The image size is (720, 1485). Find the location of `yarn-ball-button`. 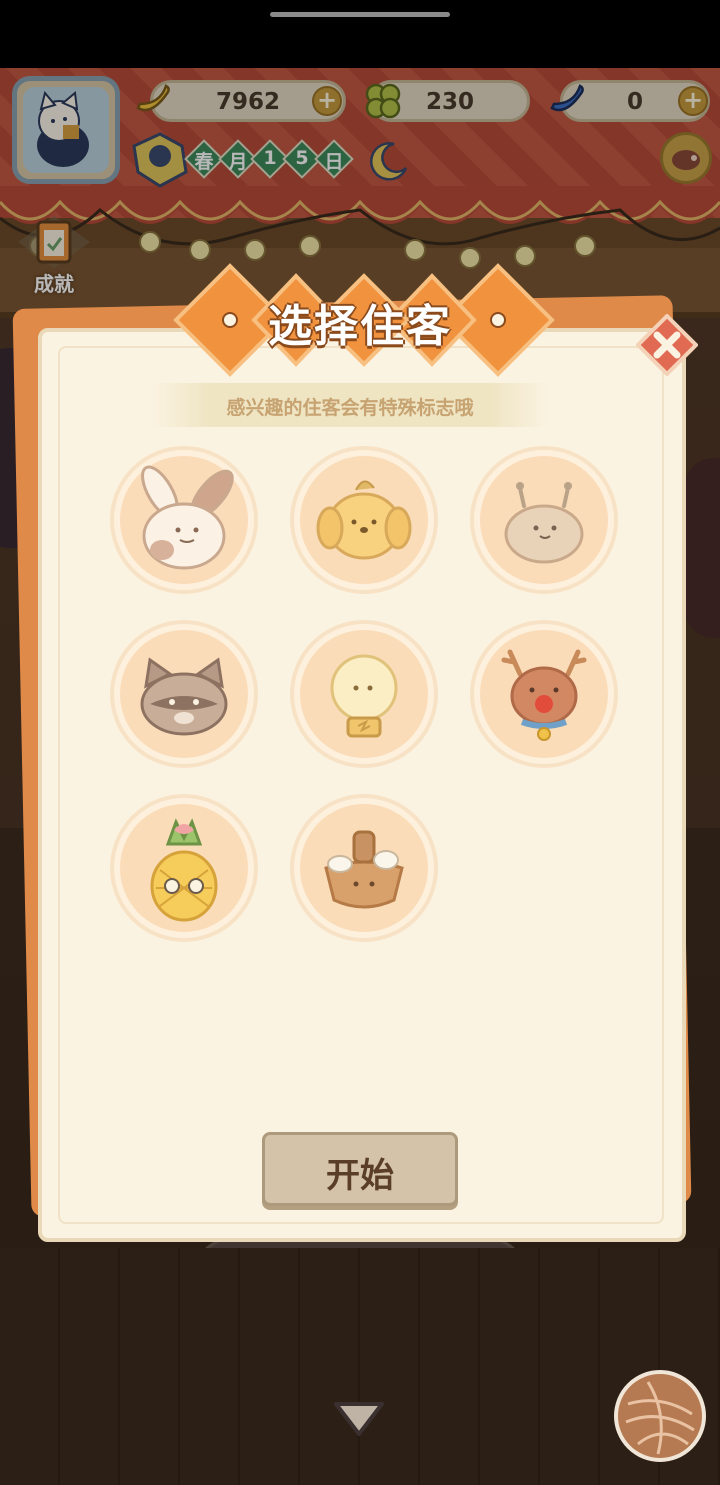

yarn-ball-button is located at coordinates (660, 1416).